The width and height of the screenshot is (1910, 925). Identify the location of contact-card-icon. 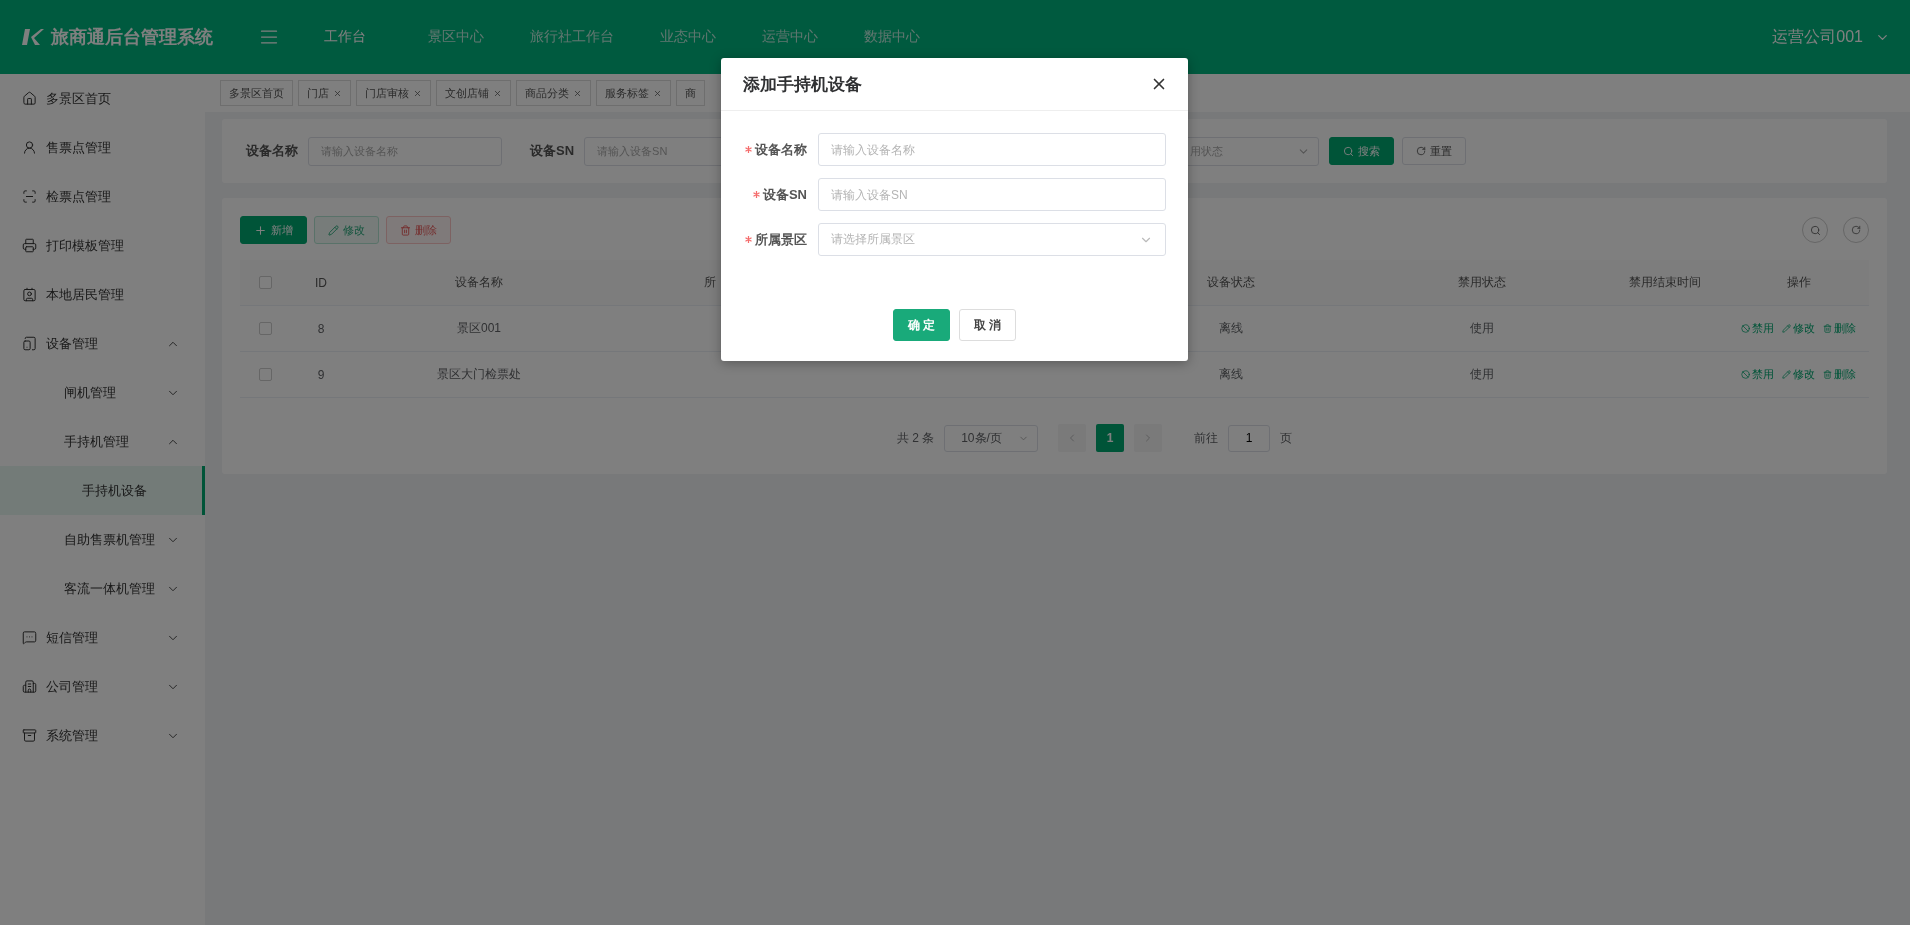
(29, 294).